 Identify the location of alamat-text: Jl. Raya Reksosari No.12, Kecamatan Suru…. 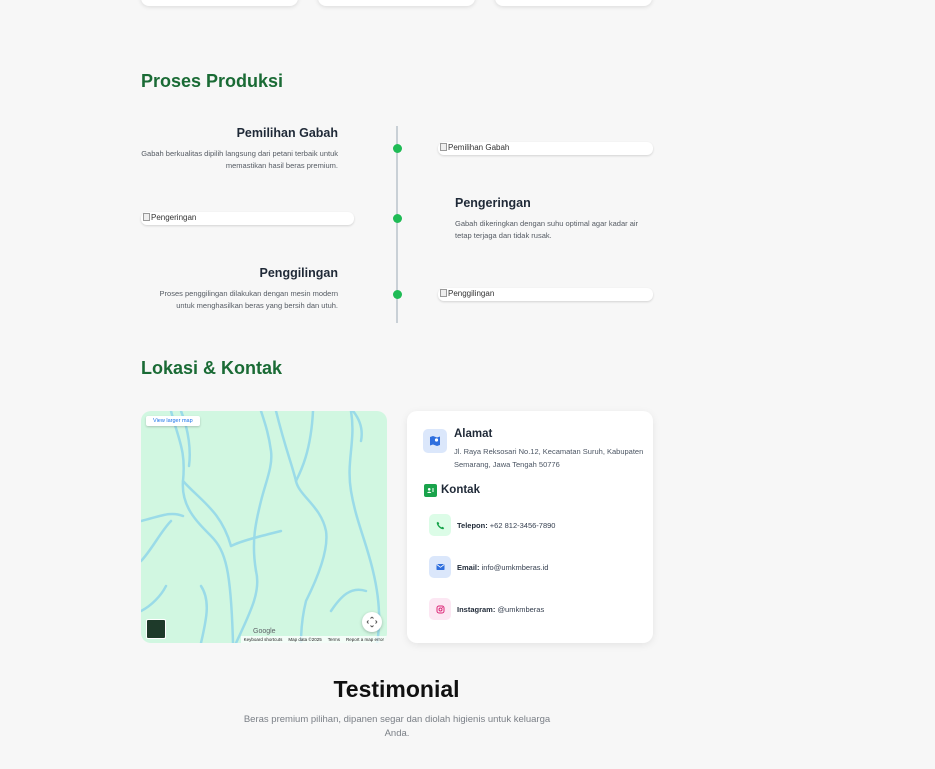
(549, 458).